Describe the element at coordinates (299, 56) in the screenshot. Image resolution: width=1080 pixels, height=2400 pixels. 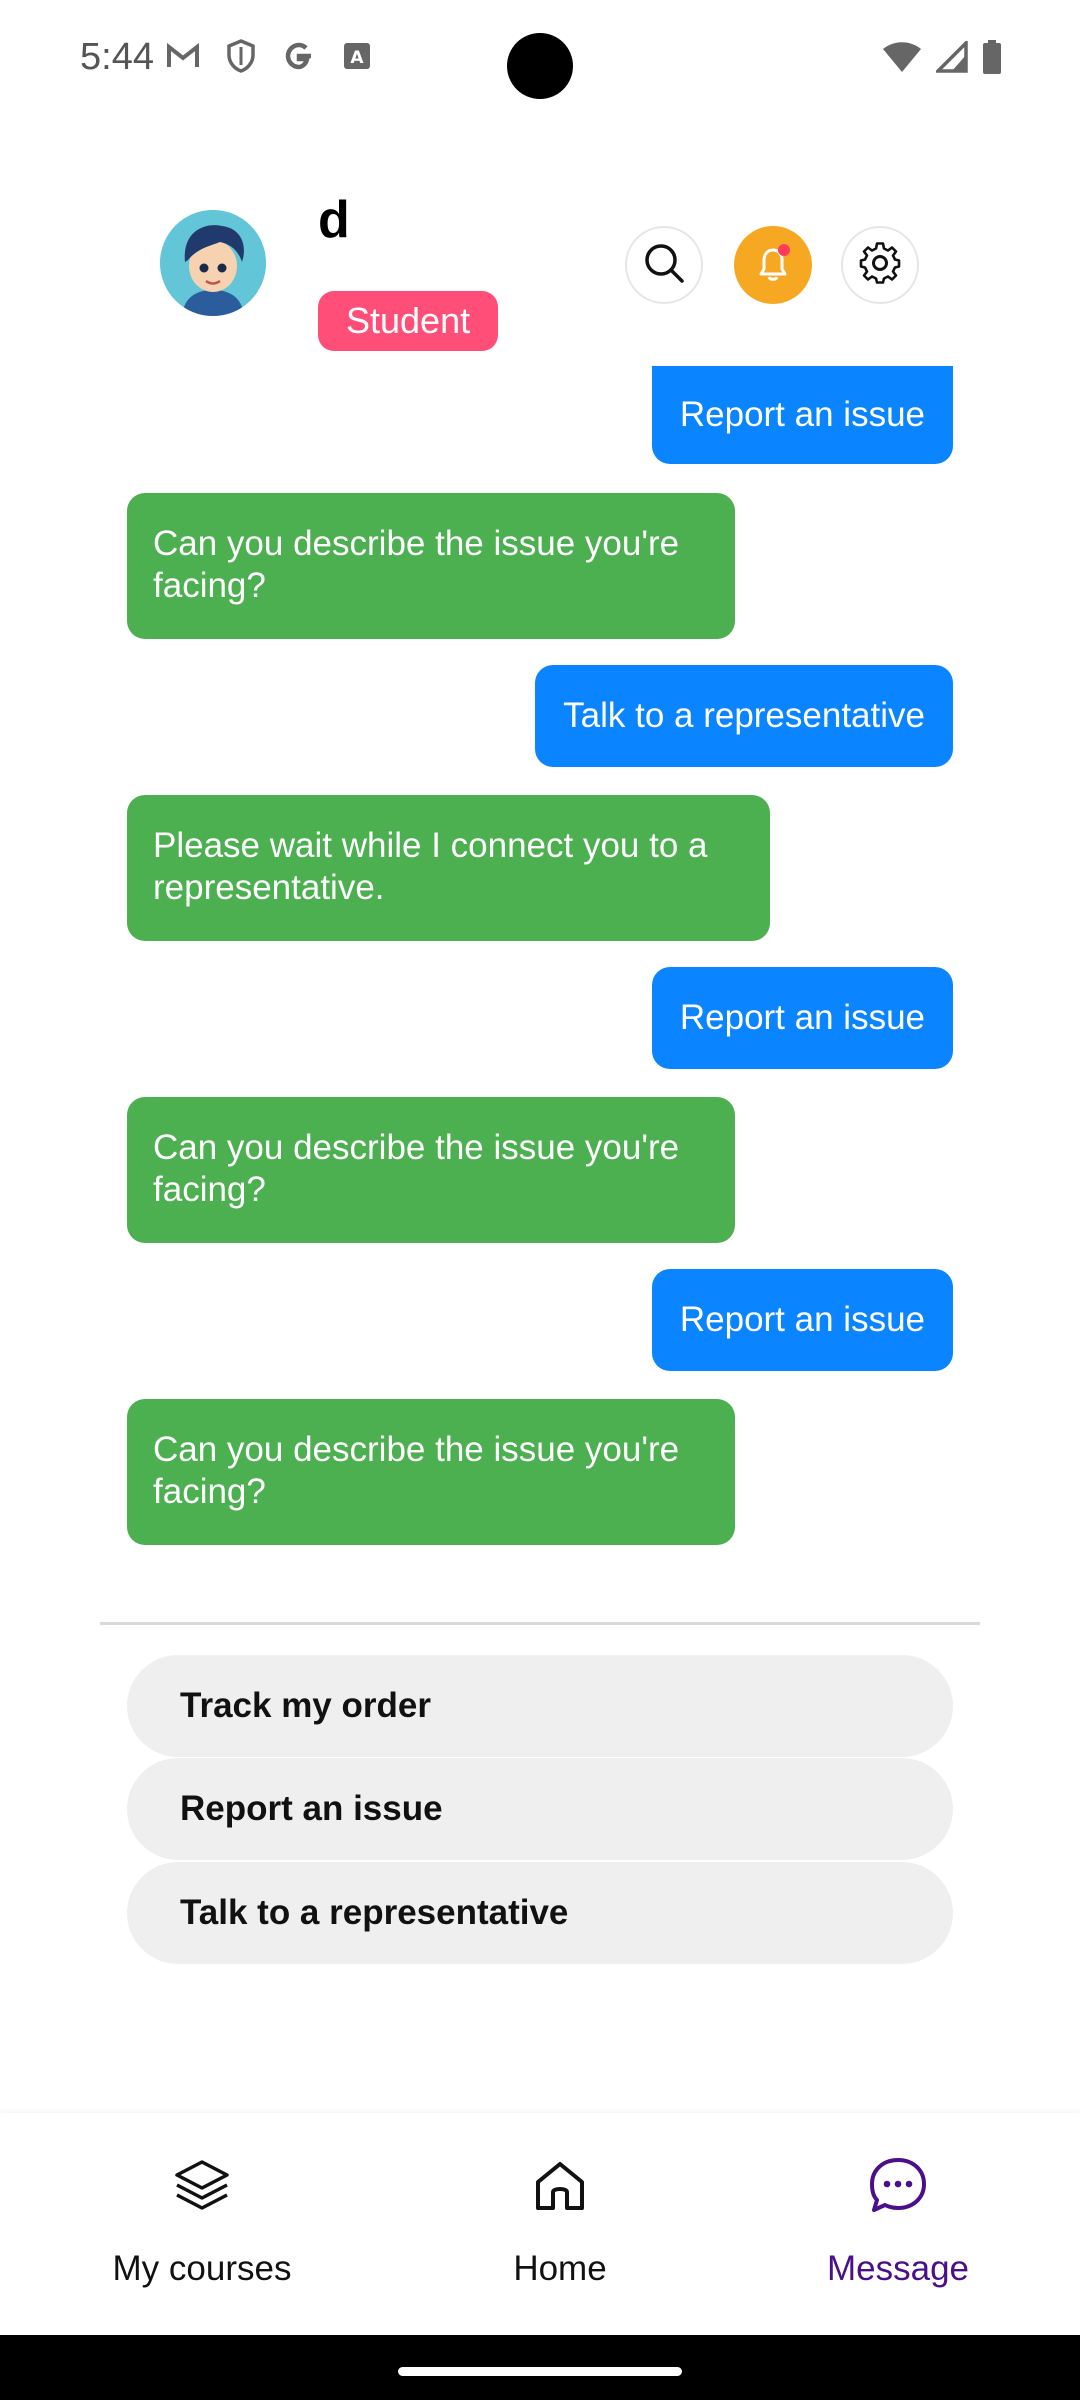
I see `google-icon` at that location.